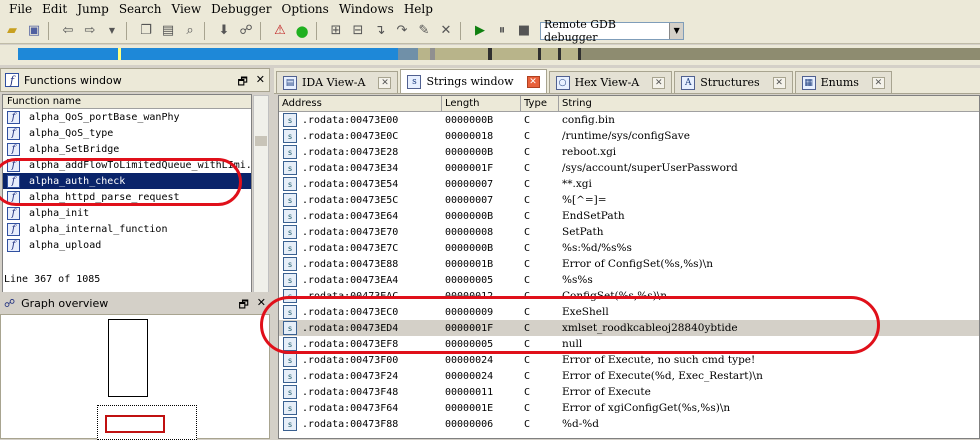 Image resolution: width=980 pixels, height=440 pixels. I want to click on string-row: s .rodata:00473E70 00000008 C SetPath, so click(629, 232).